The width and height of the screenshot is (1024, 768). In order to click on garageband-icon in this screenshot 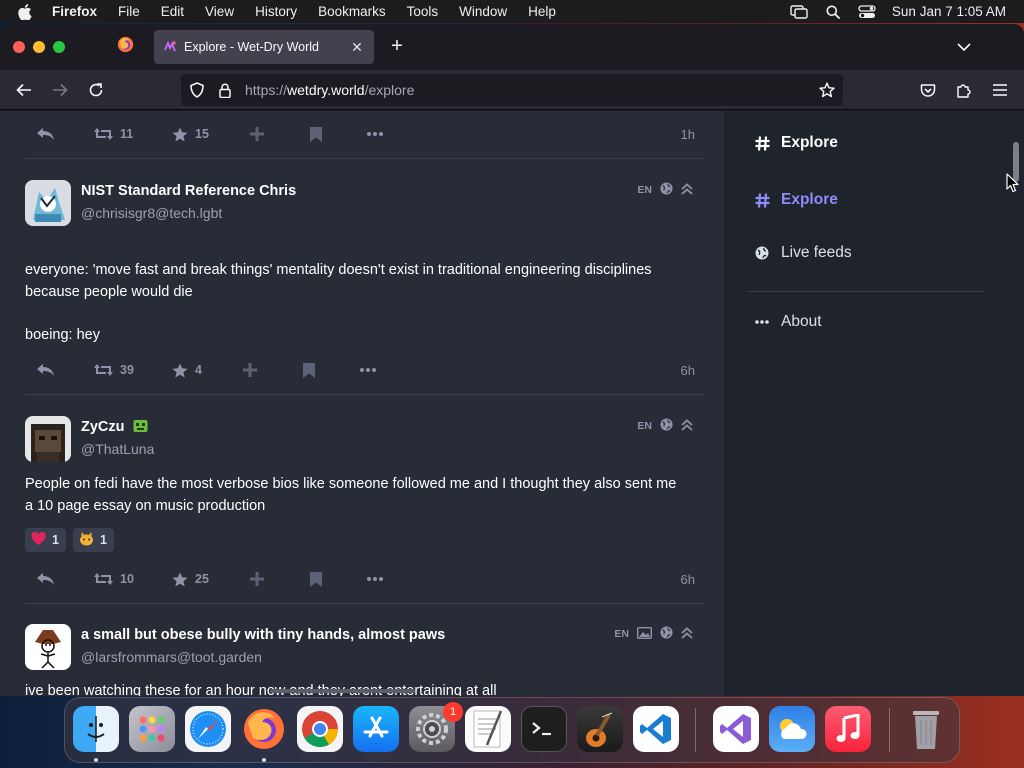, I will do `click(600, 729)`.